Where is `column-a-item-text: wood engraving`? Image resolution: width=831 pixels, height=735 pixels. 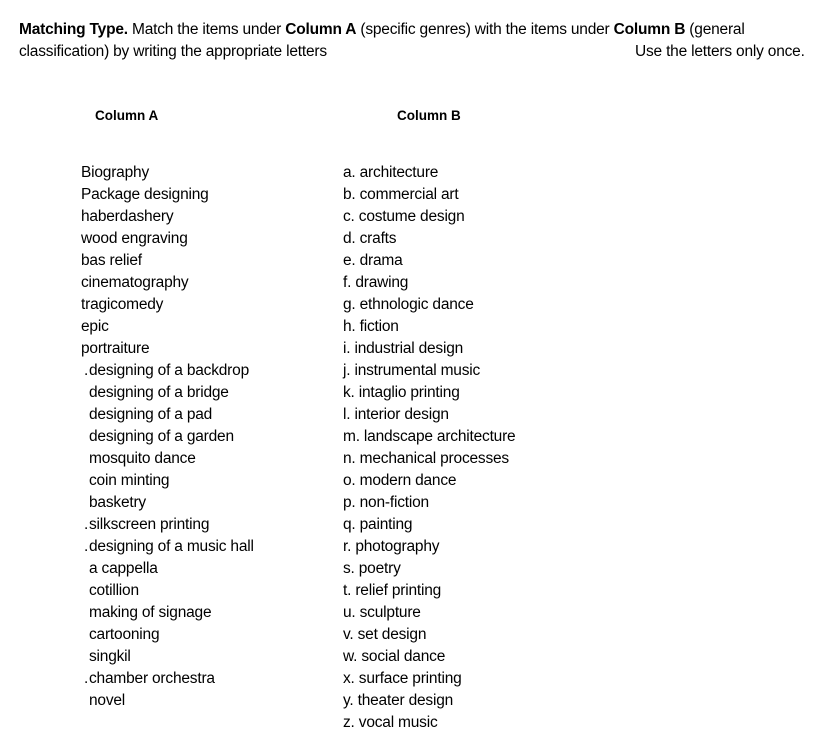 column-a-item-text: wood engraving is located at coordinates (134, 238).